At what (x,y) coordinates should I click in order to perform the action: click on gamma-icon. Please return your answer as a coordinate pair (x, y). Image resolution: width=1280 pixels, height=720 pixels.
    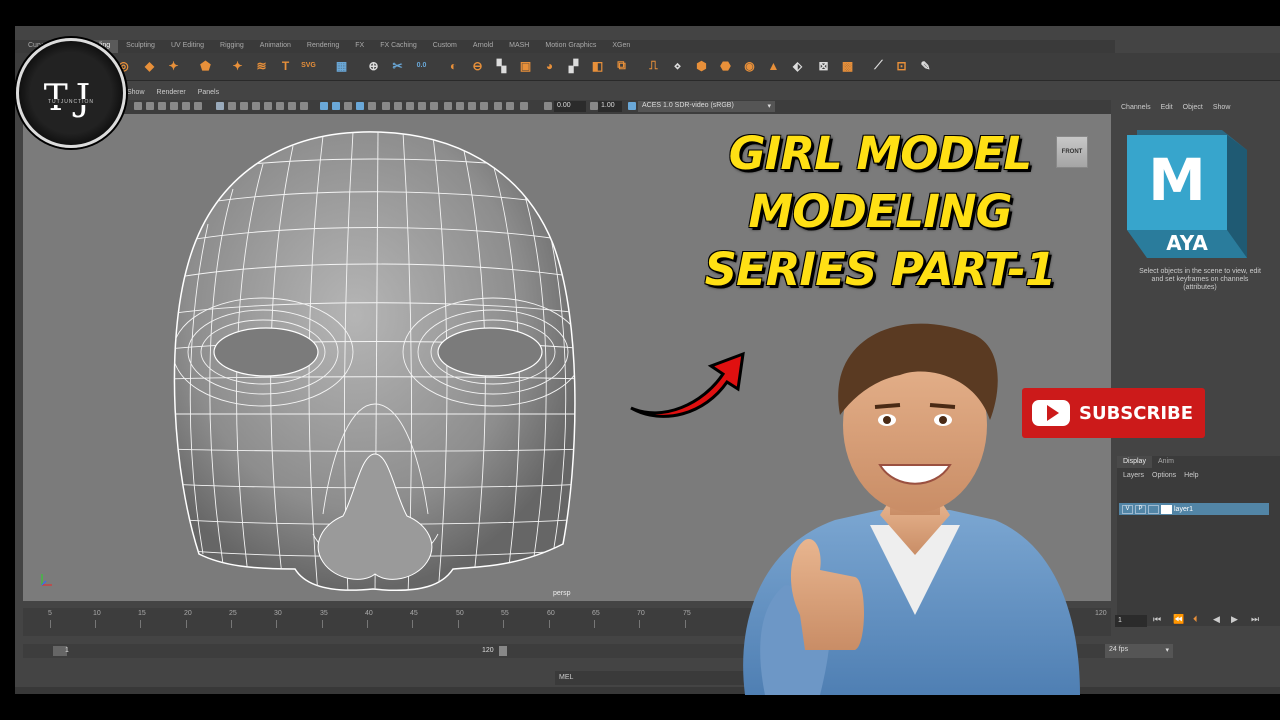
    Looking at the image, I should click on (498, 106).